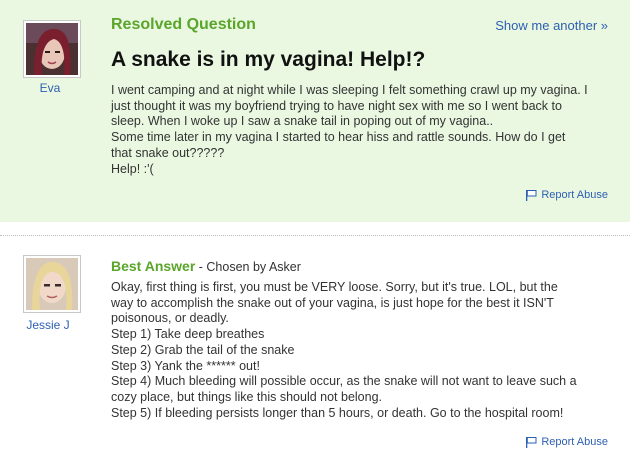 This screenshot has height=476, width=630. Describe the element at coordinates (50, 88) in the screenshot. I see `asker-name: Eva` at that location.